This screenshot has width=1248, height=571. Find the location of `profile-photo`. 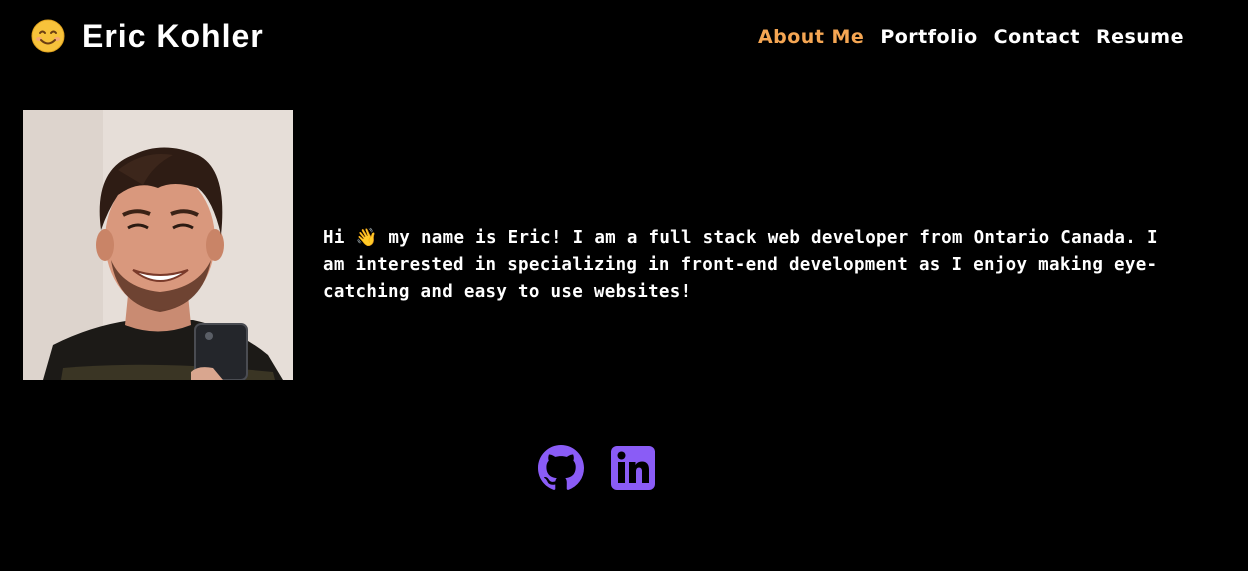

profile-photo is located at coordinates (158, 245).